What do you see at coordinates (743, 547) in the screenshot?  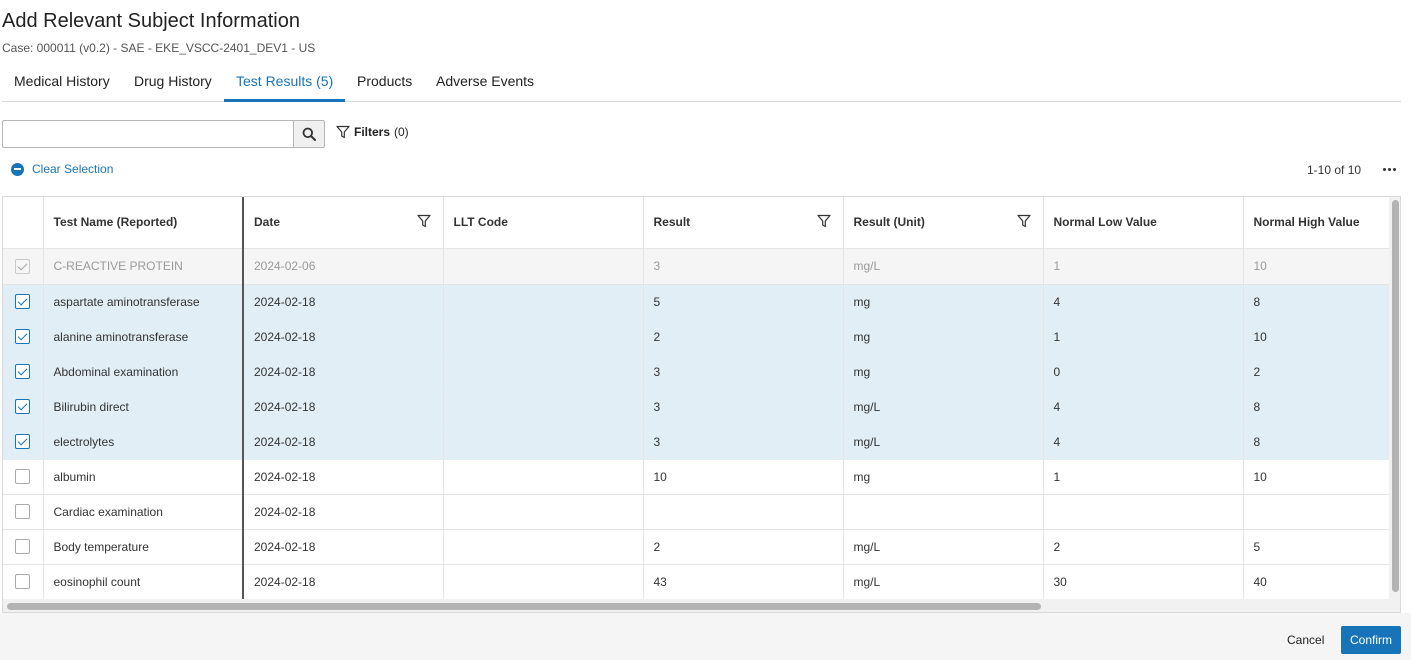 I see `cell-result: 2` at bounding box center [743, 547].